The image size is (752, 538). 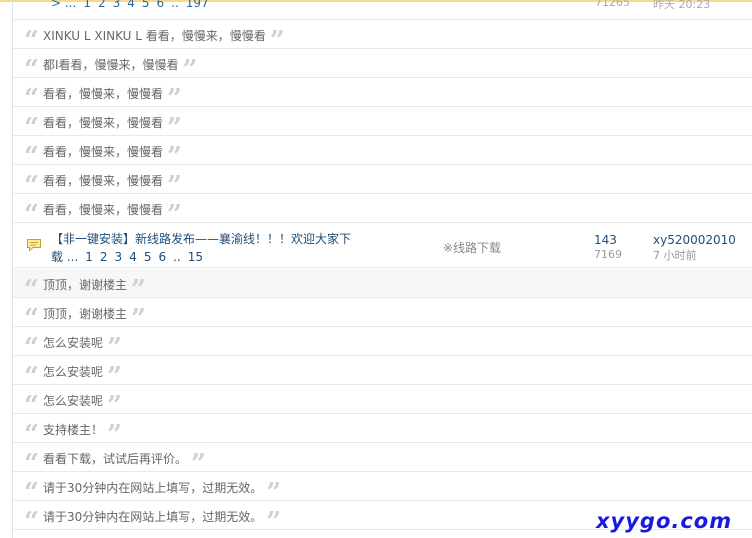 What do you see at coordinates (382, 37) in the screenshot?
I see `reply-quote-row: “ XINKU L XINKU L 看看，慢慢来，慢慢看”` at bounding box center [382, 37].